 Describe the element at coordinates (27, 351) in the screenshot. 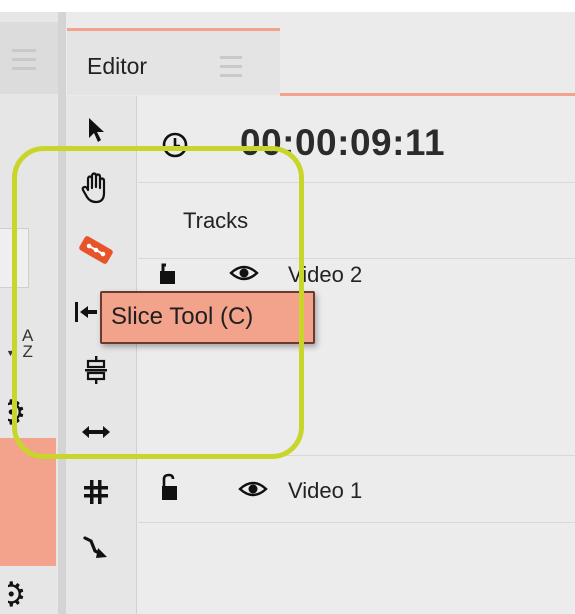

I see `sort-bottom-letter: Z` at that location.